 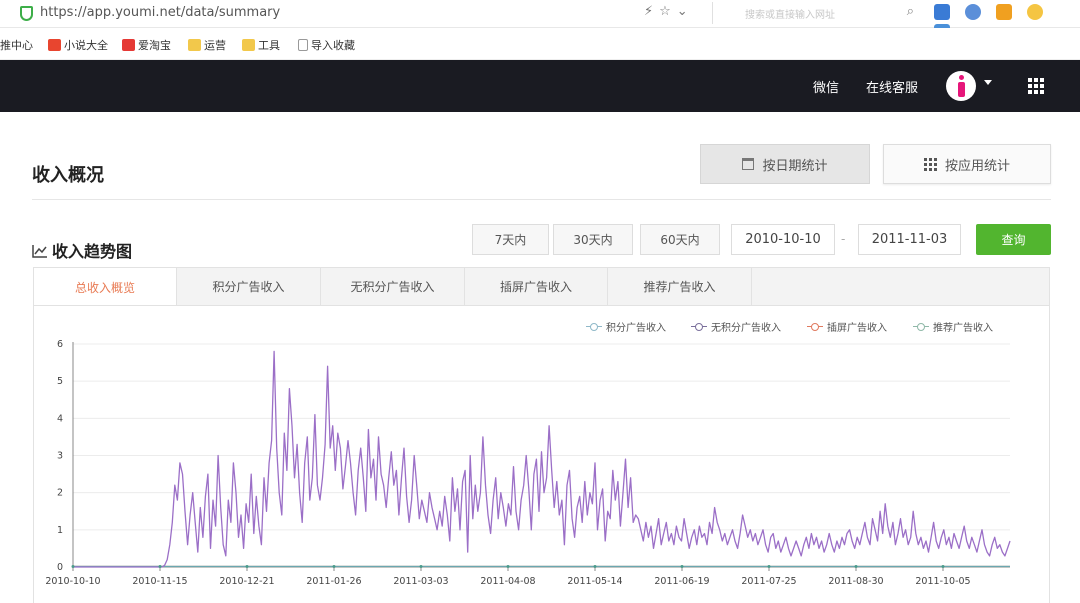 What do you see at coordinates (60, 530) in the screenshot?
I see `y-tick-label: 1` at bounding box center [60, 530].